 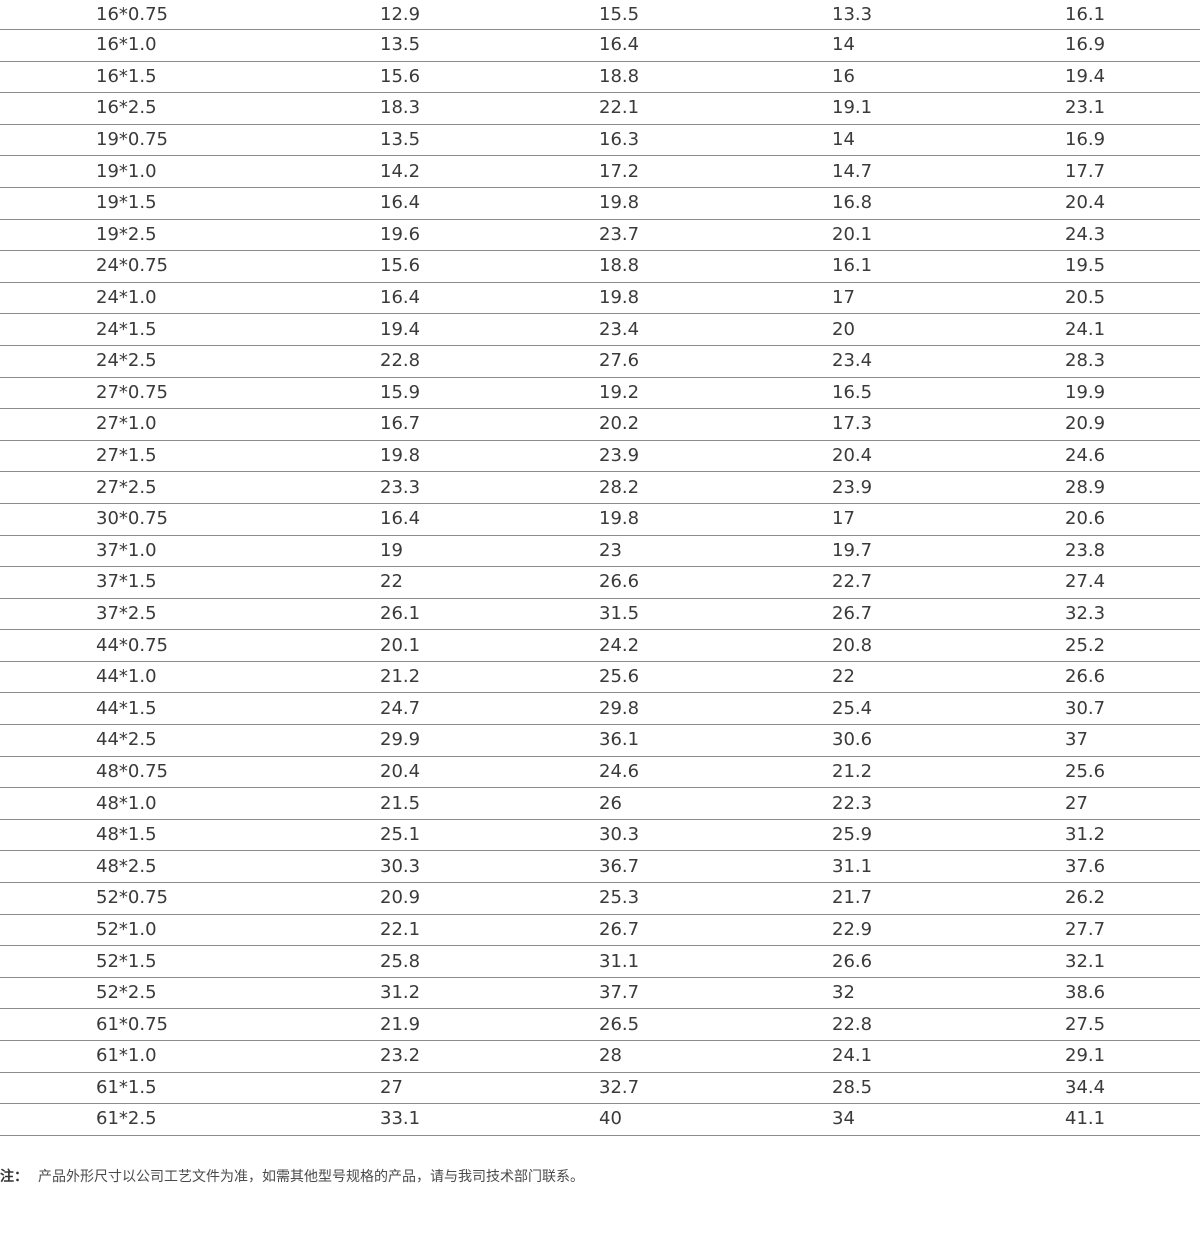 What do you see at coordinates (1132, 15) in the screenshot?
I see `value-cell-4: 16.1` at bounding box center [1132, 15].